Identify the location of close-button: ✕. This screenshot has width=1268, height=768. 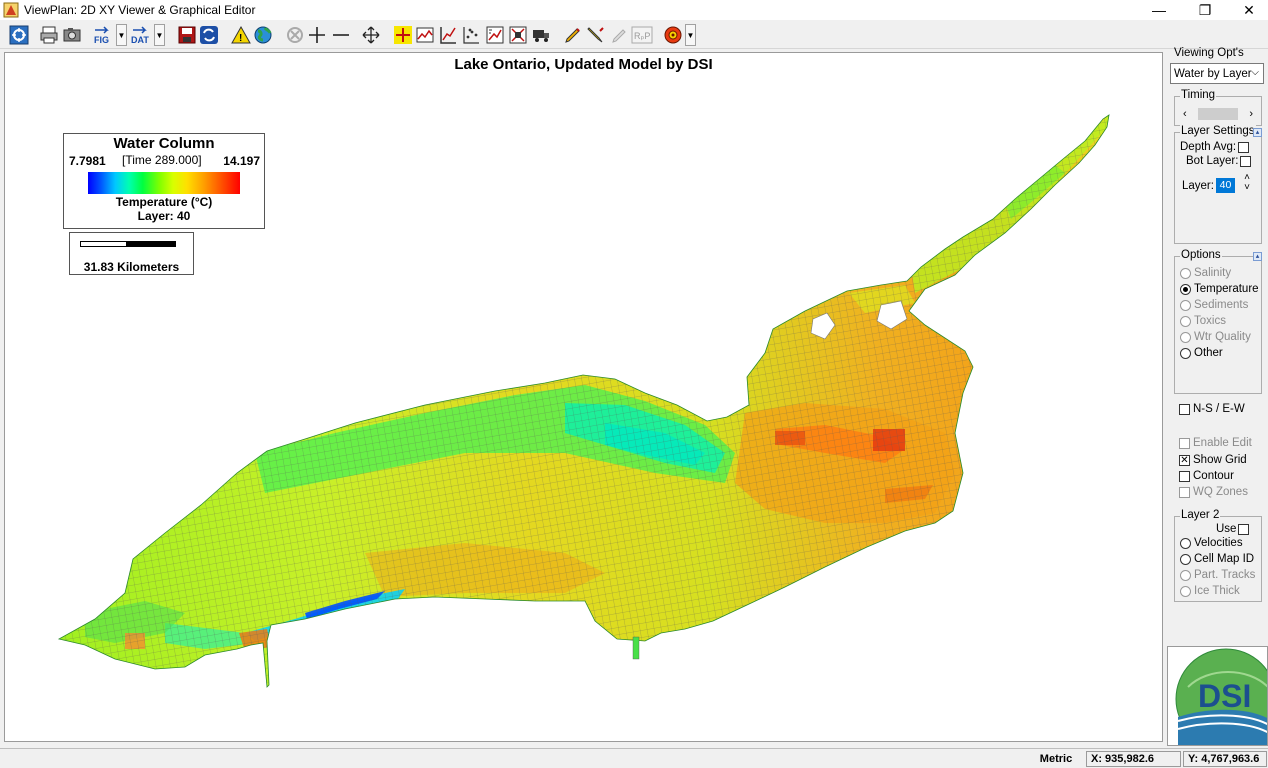
(1247, 10).